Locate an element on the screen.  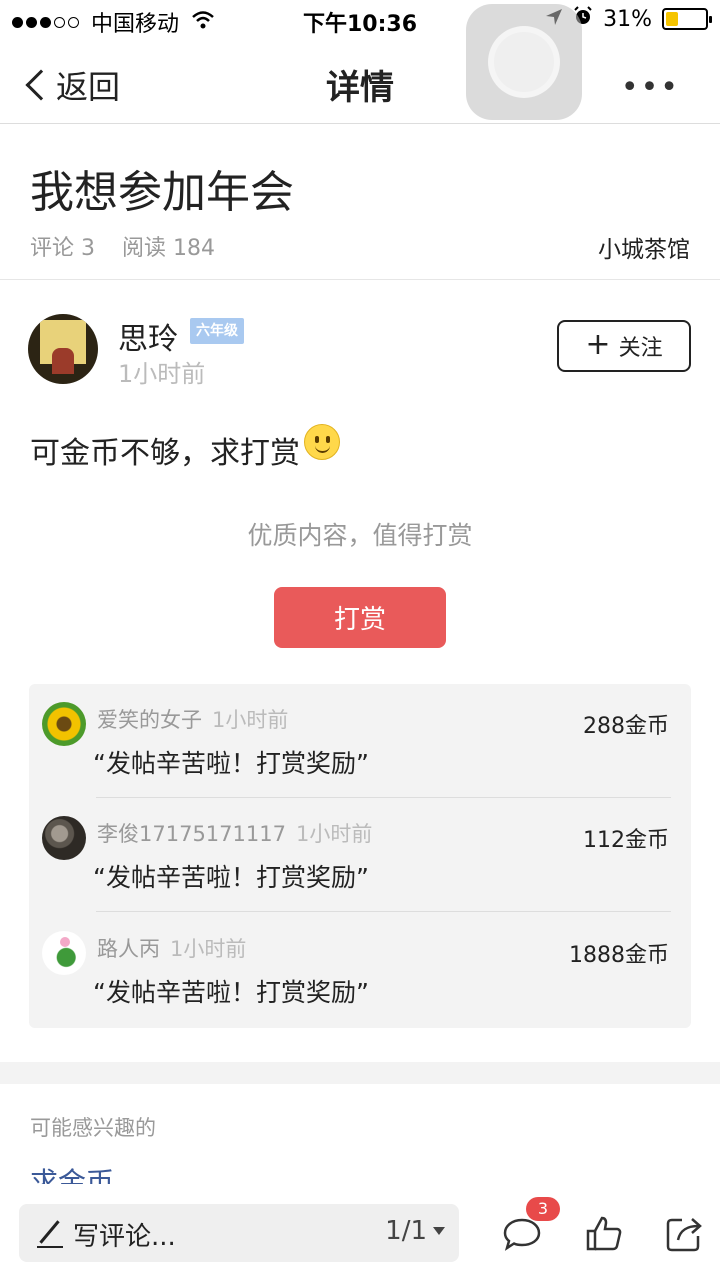
interest-section-label: 可能感兴趣的 is located at coordinates (93, 1128).